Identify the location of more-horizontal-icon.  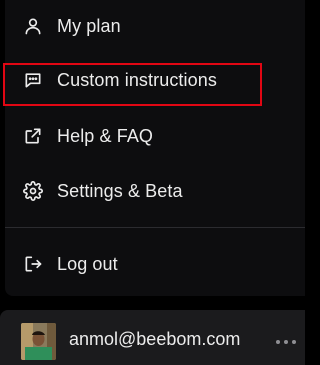
(287, 342).